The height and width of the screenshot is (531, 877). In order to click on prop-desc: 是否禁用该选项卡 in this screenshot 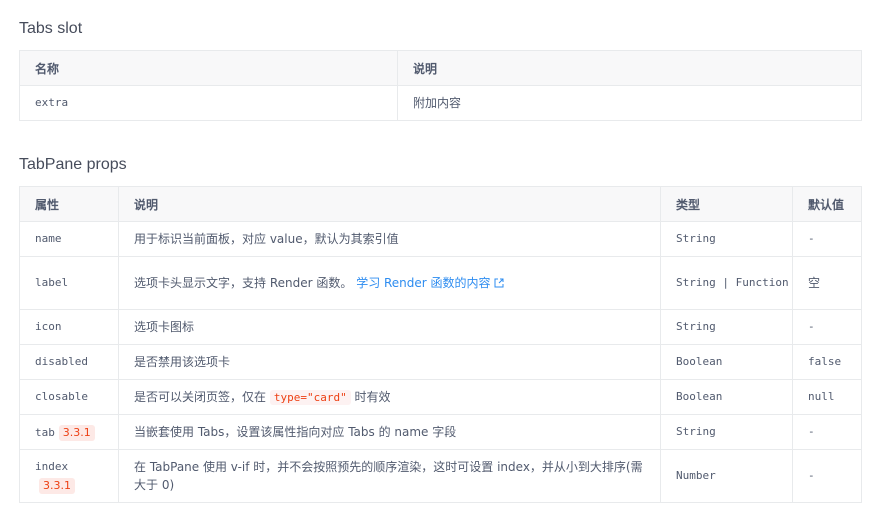, I will do `click(389, 362)`.